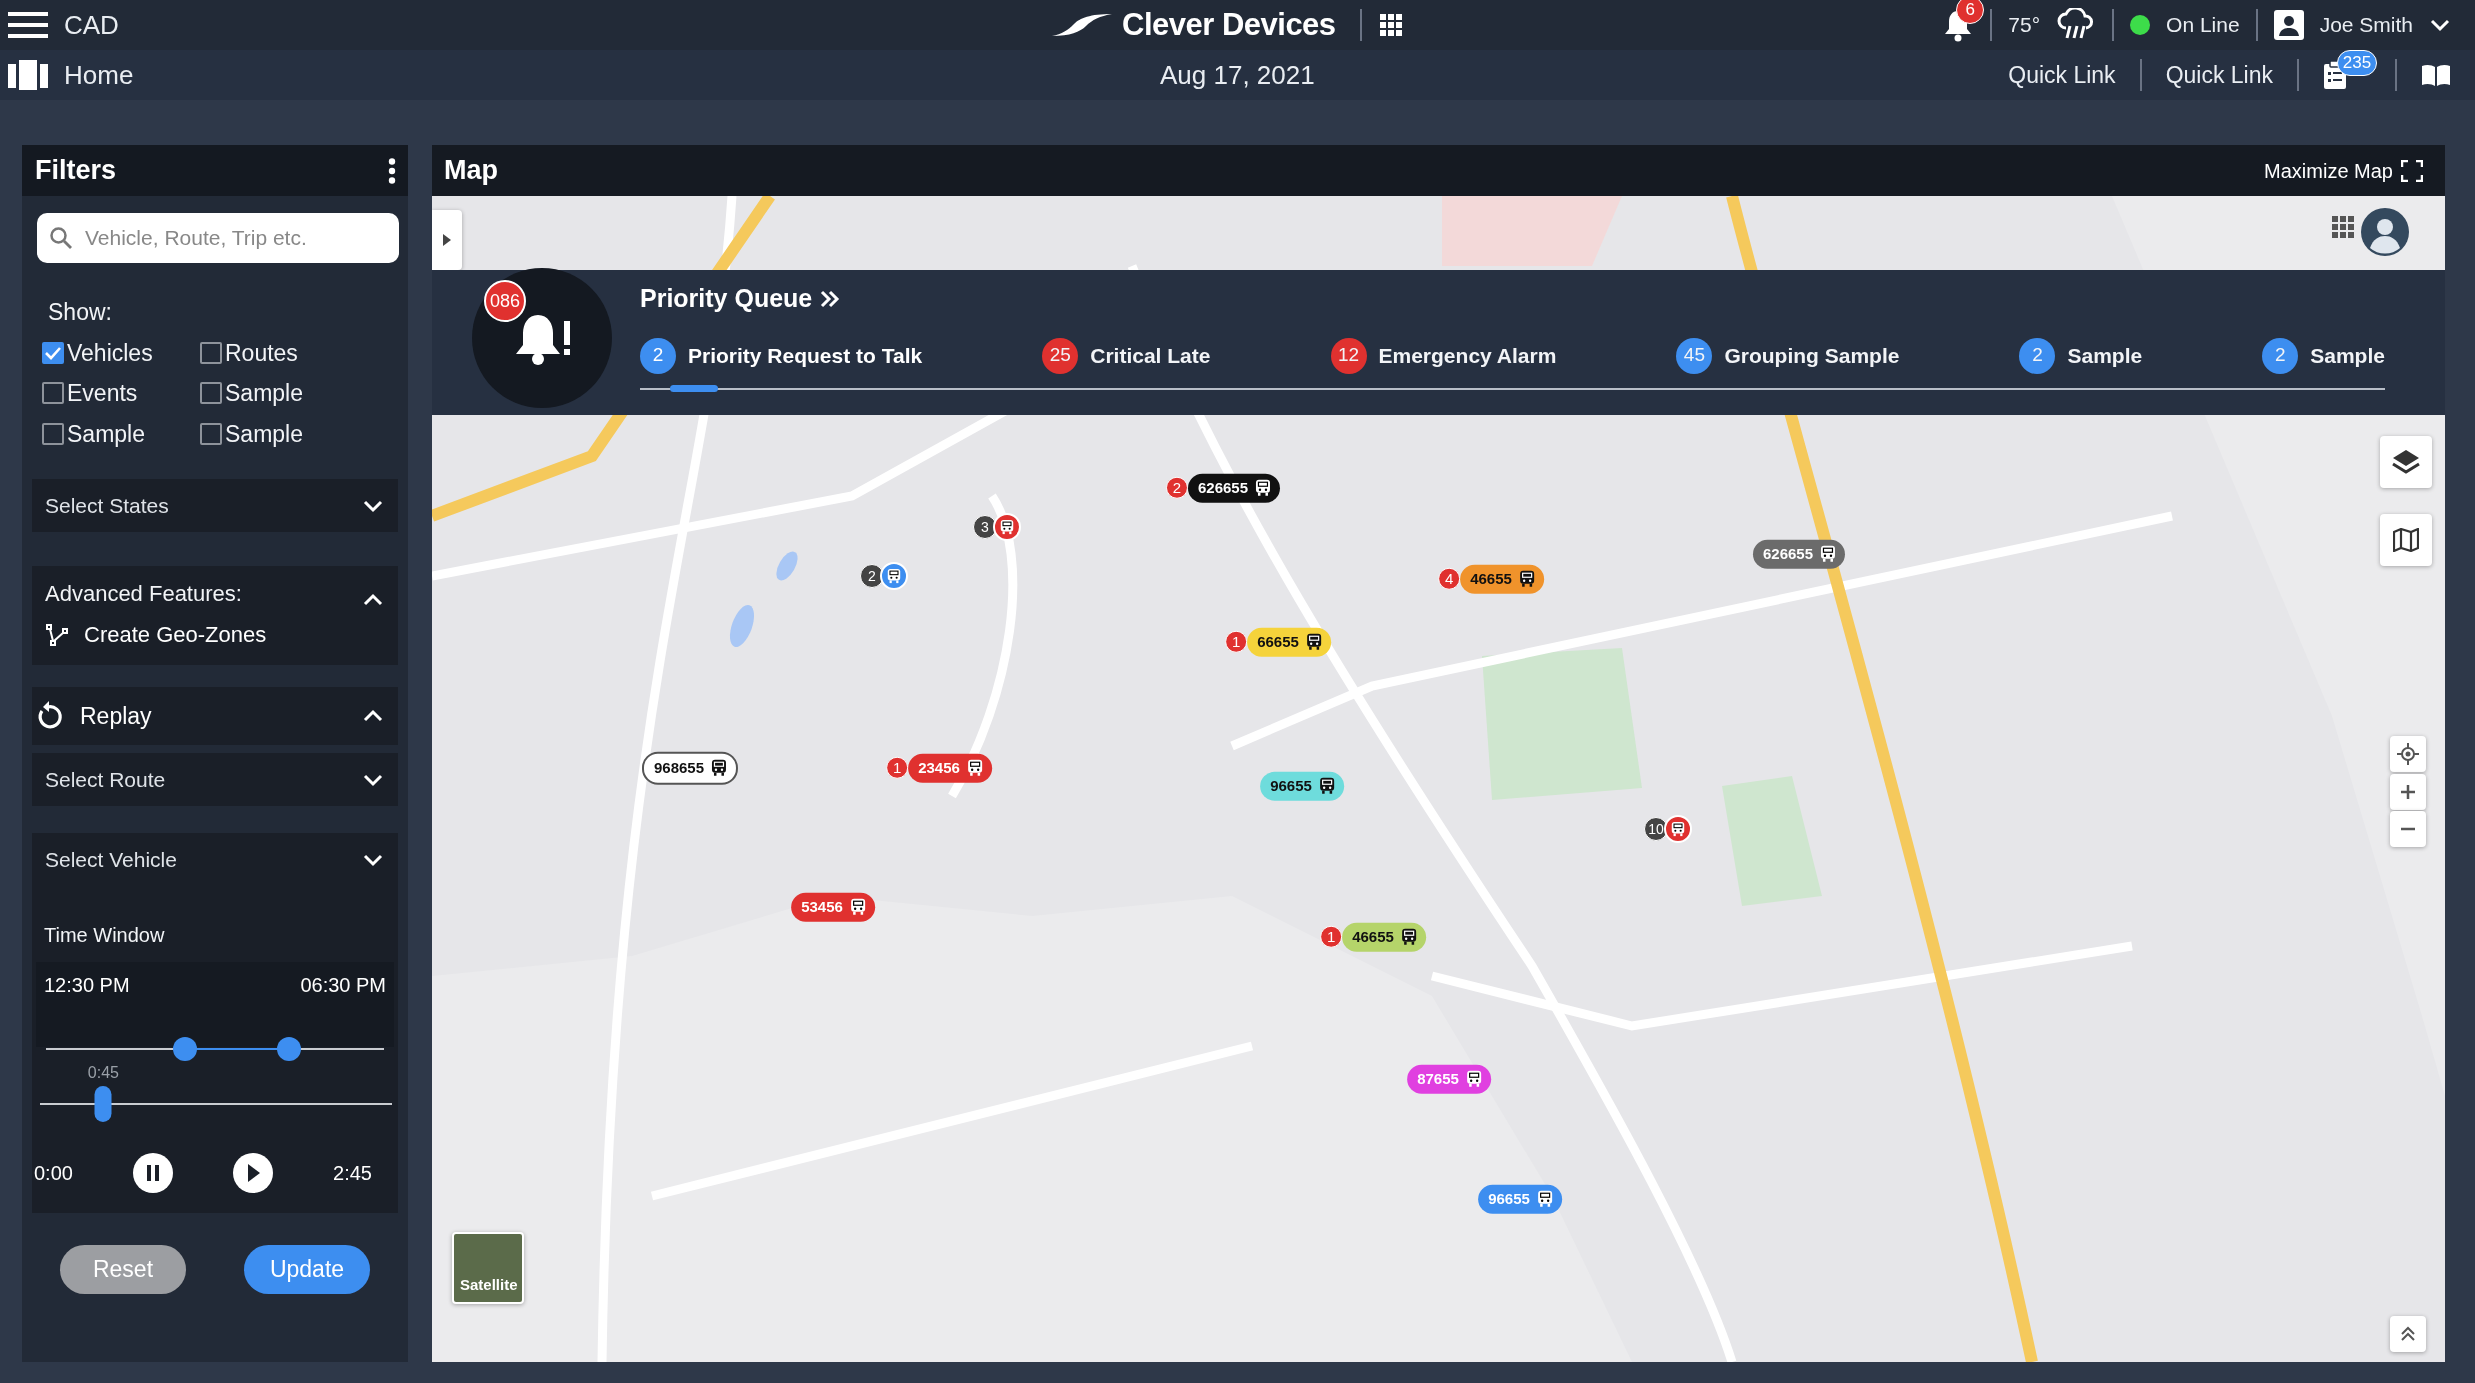 The height and width of the screenshot is (1383, 2475). I want to click on play-button, so click(253, 1173).